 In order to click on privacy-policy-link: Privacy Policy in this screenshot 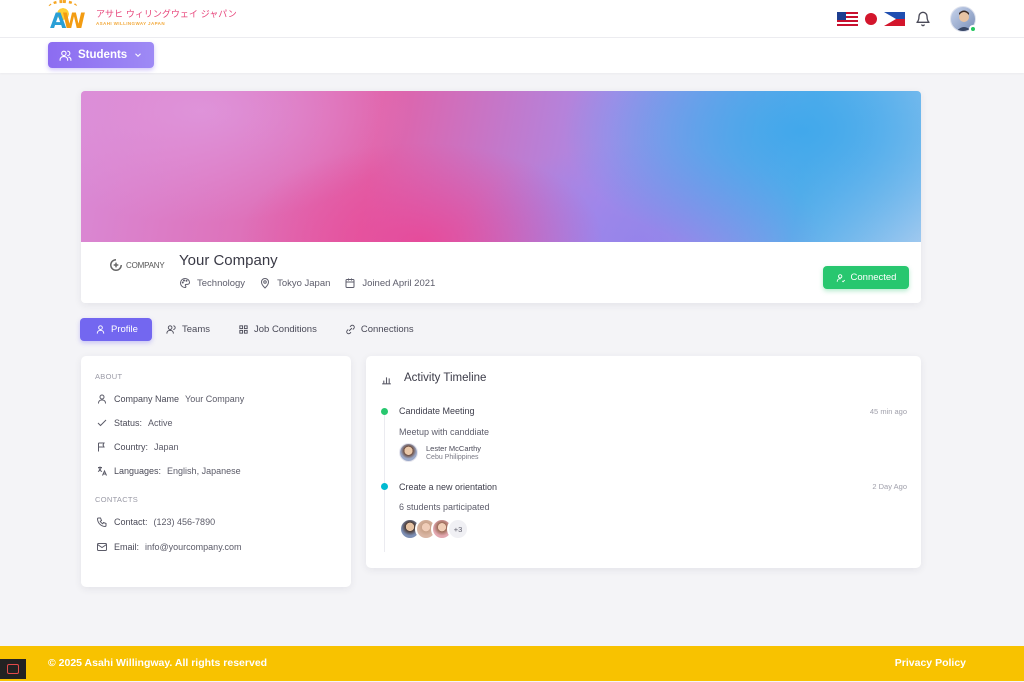, I will do `click(930, 663)`.